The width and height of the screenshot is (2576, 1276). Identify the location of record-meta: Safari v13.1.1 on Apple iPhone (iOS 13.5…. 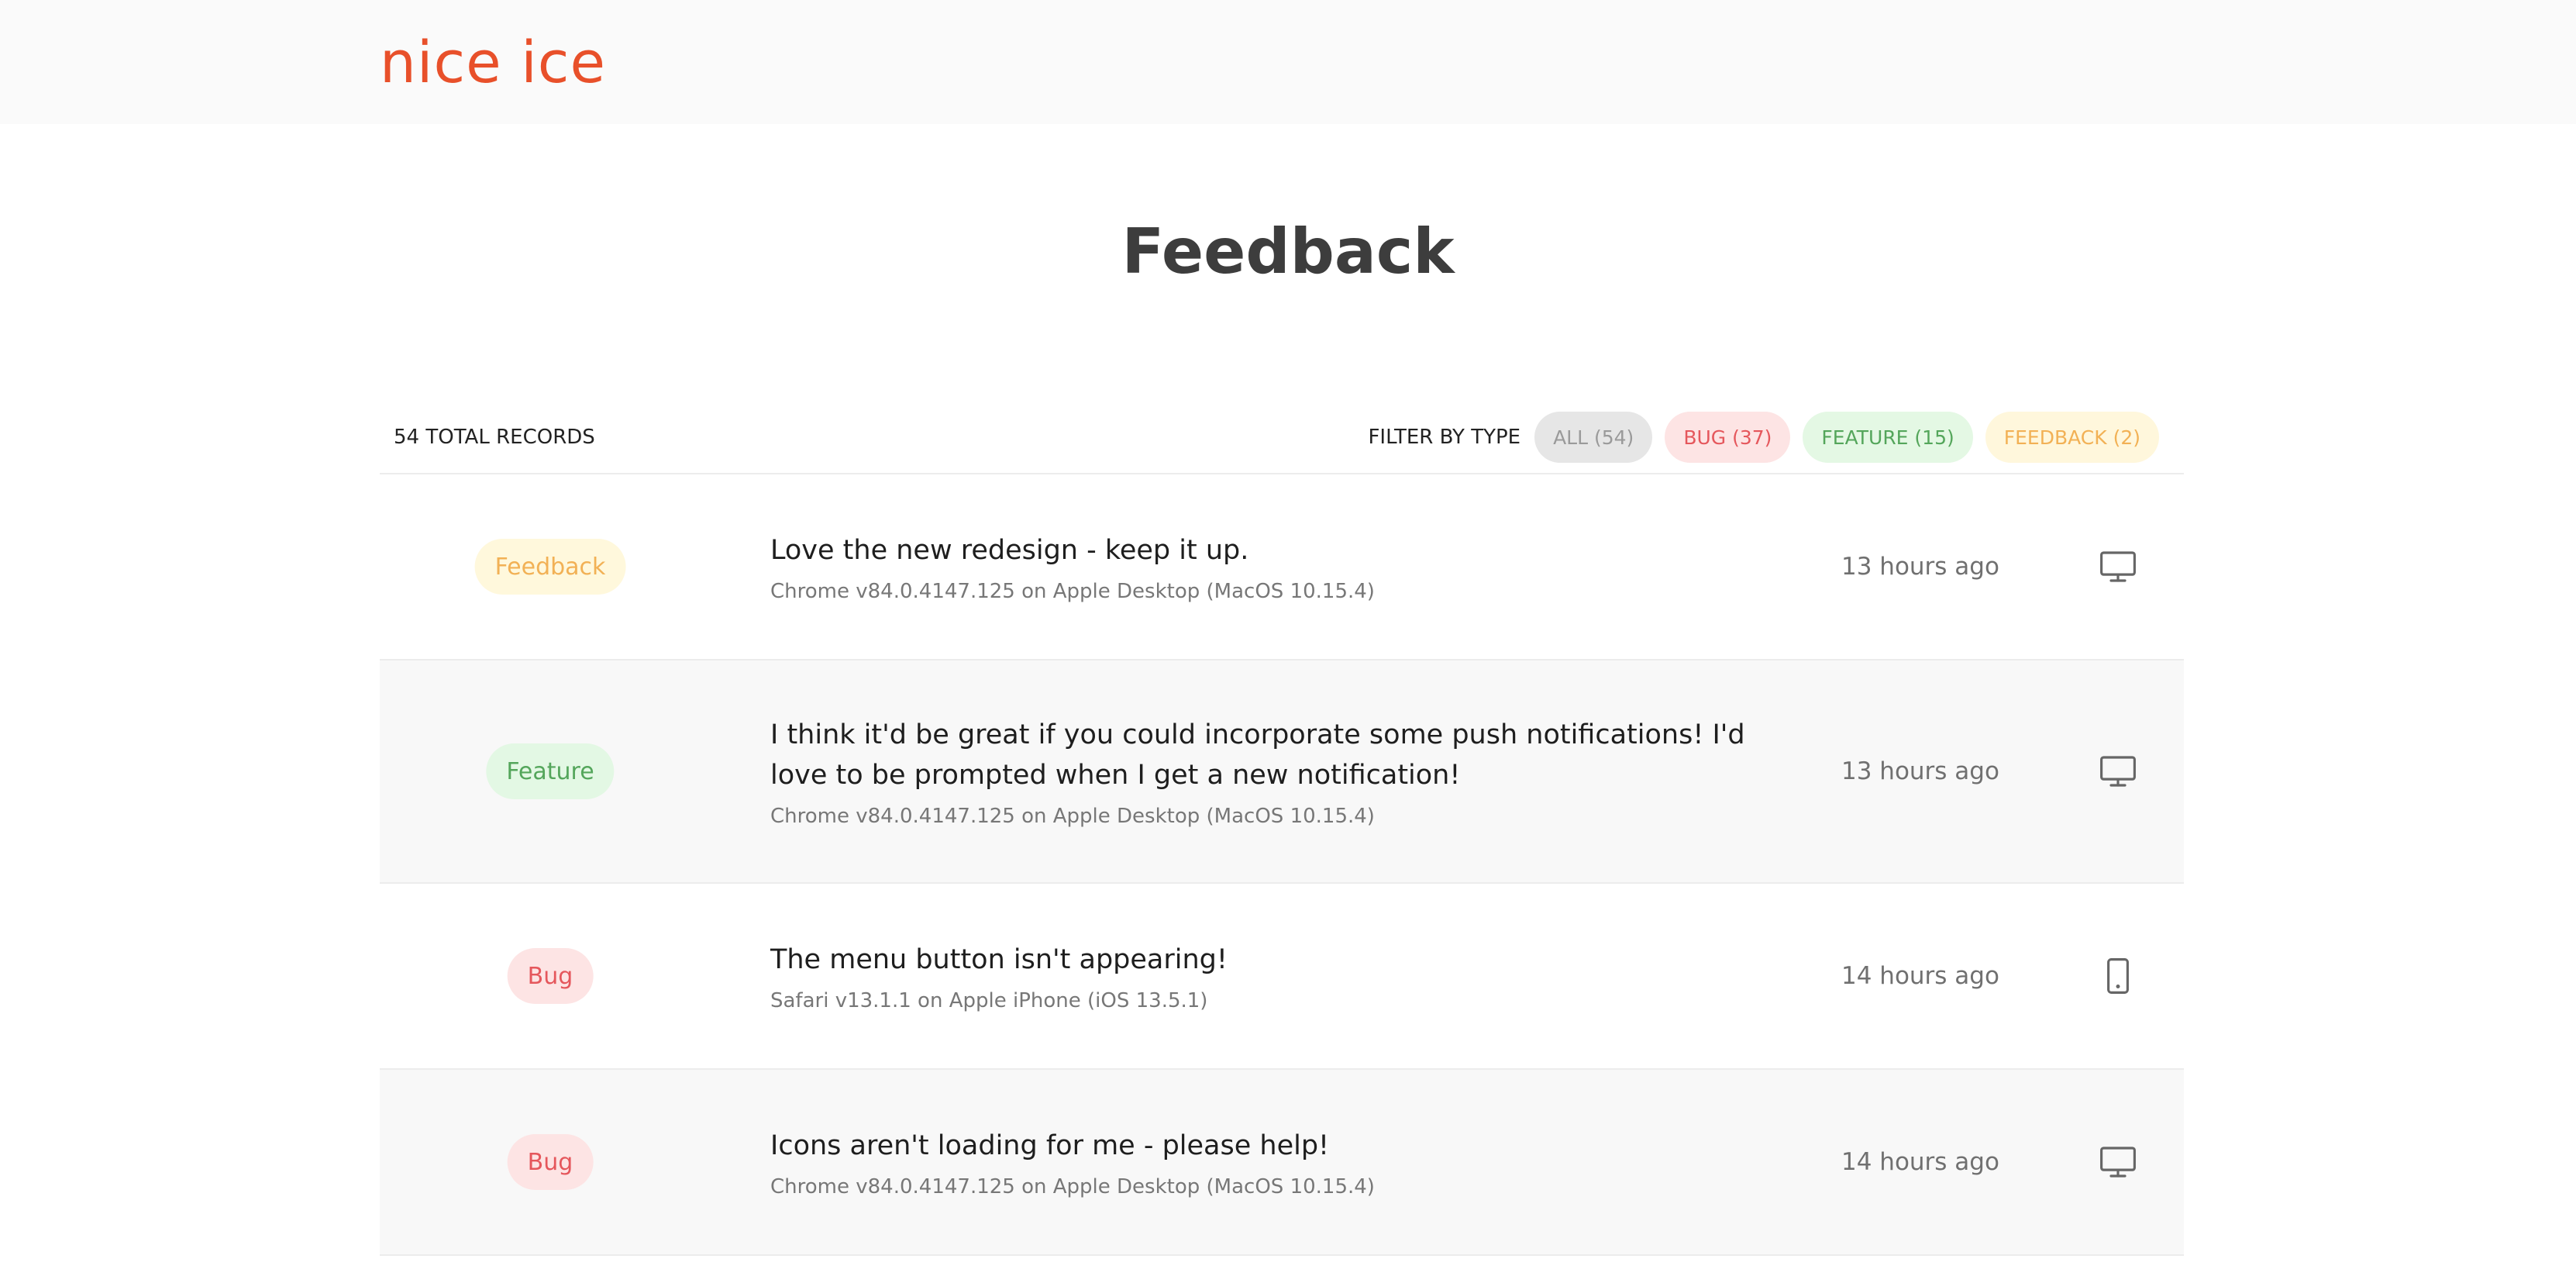
(989, 1000).